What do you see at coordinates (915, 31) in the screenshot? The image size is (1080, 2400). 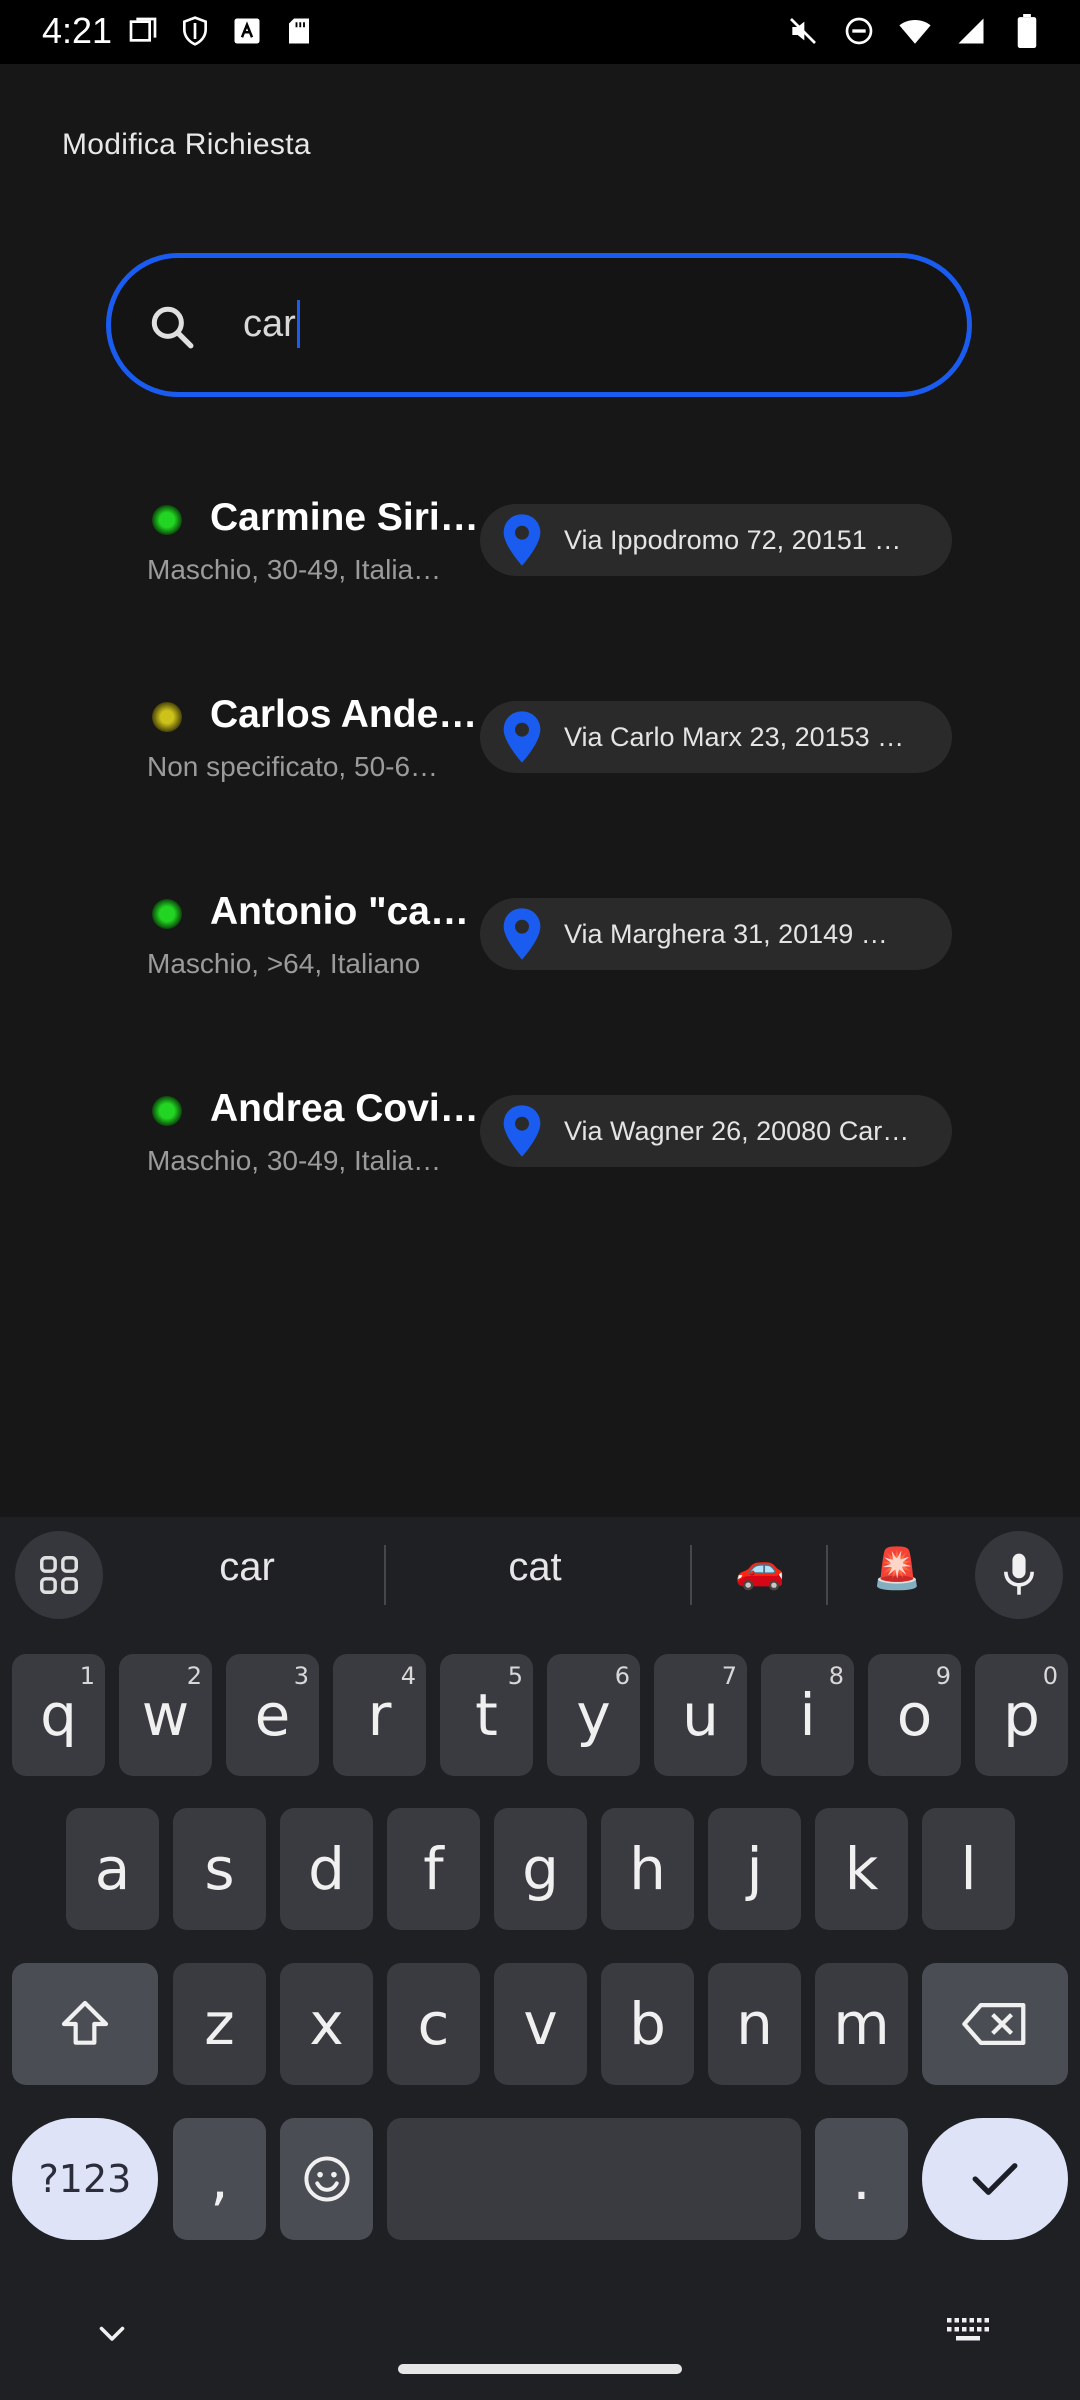 I see `wifi-icon` at bounding box center [915, 31].